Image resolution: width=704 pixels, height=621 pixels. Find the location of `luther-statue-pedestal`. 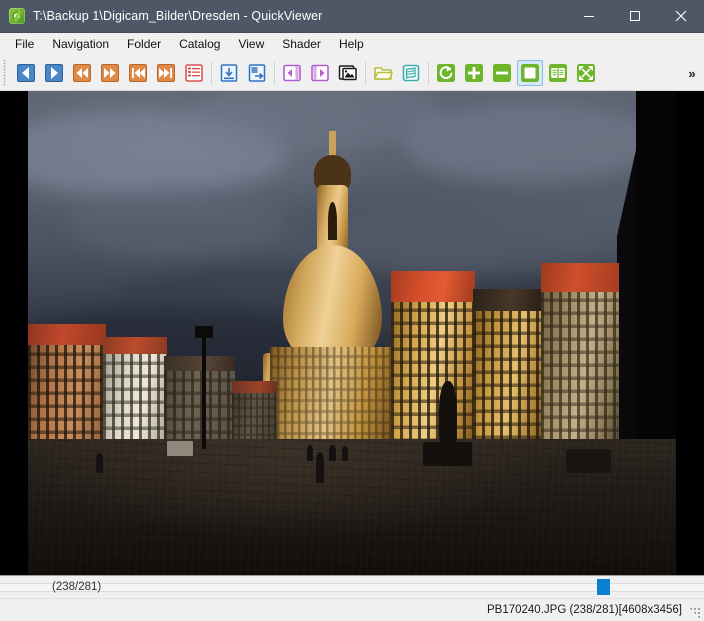

luther-statue-pedestal is located at coordinates (447, 454).